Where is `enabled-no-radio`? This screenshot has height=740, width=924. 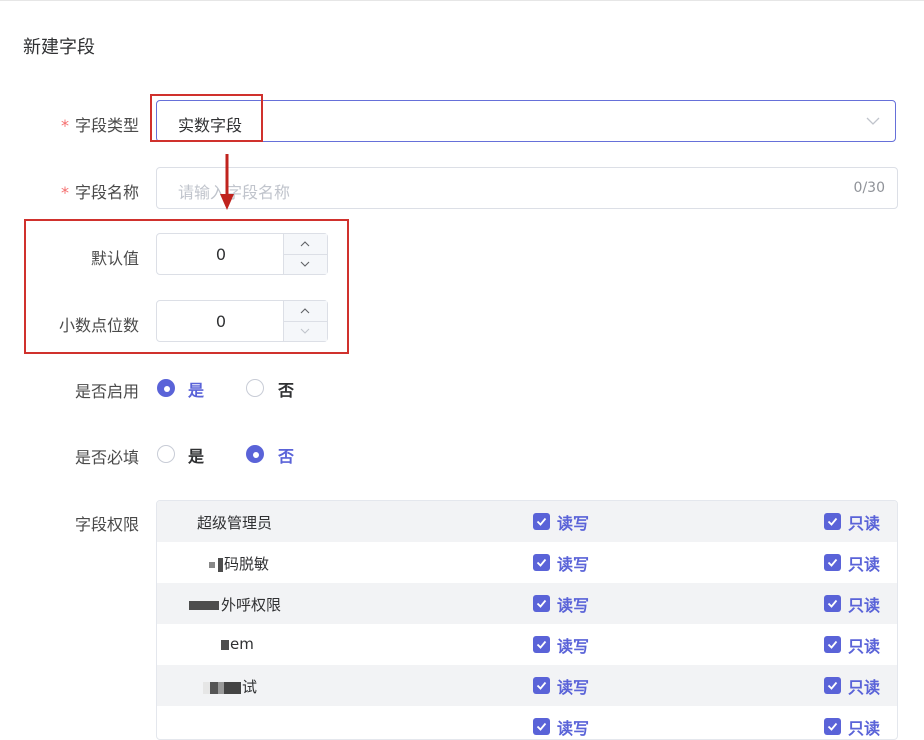
enabled-no-radio is located at coordinates (255, 388).